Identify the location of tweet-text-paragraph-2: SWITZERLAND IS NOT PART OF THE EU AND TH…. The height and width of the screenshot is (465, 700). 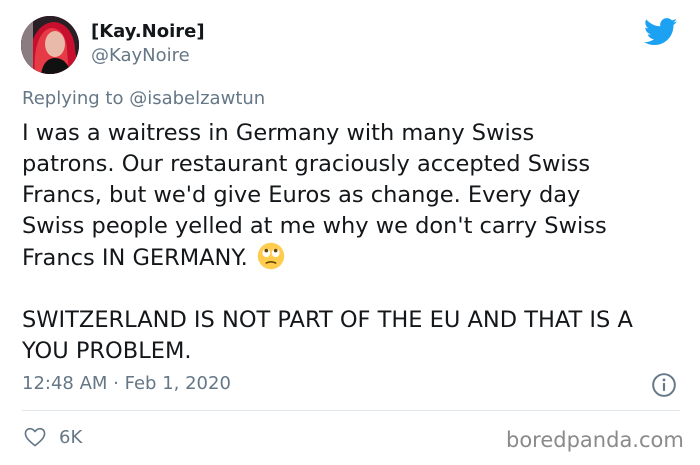
(327, 335).